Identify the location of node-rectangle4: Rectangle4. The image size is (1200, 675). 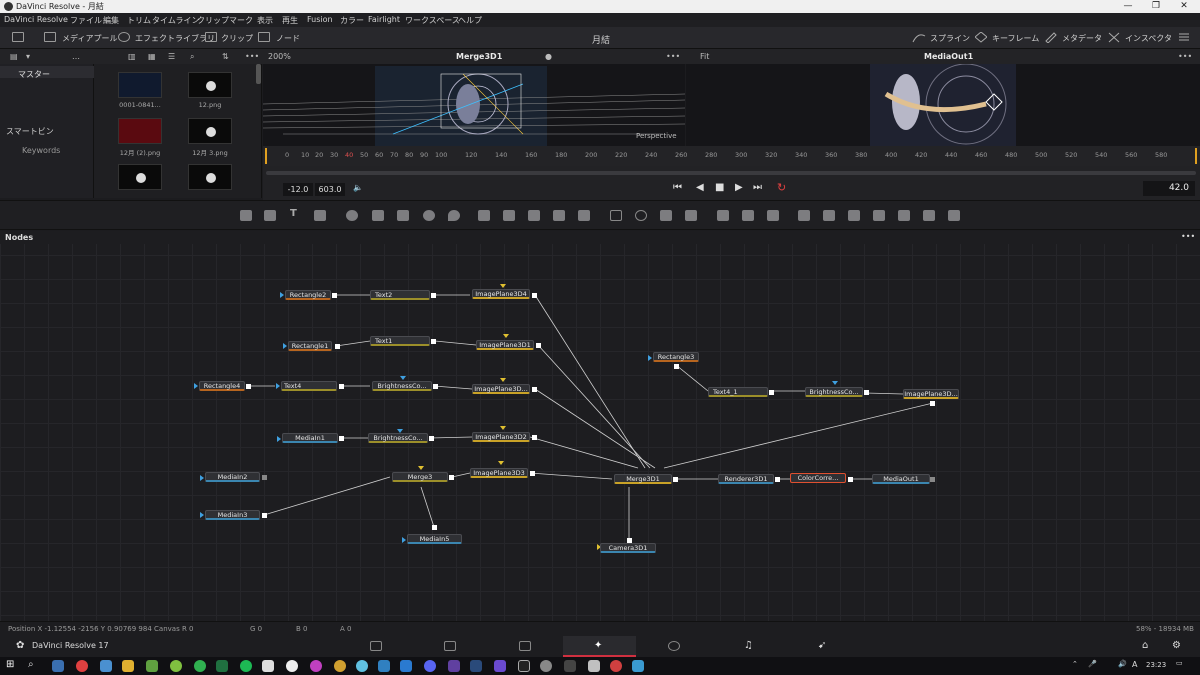
(222, 386).